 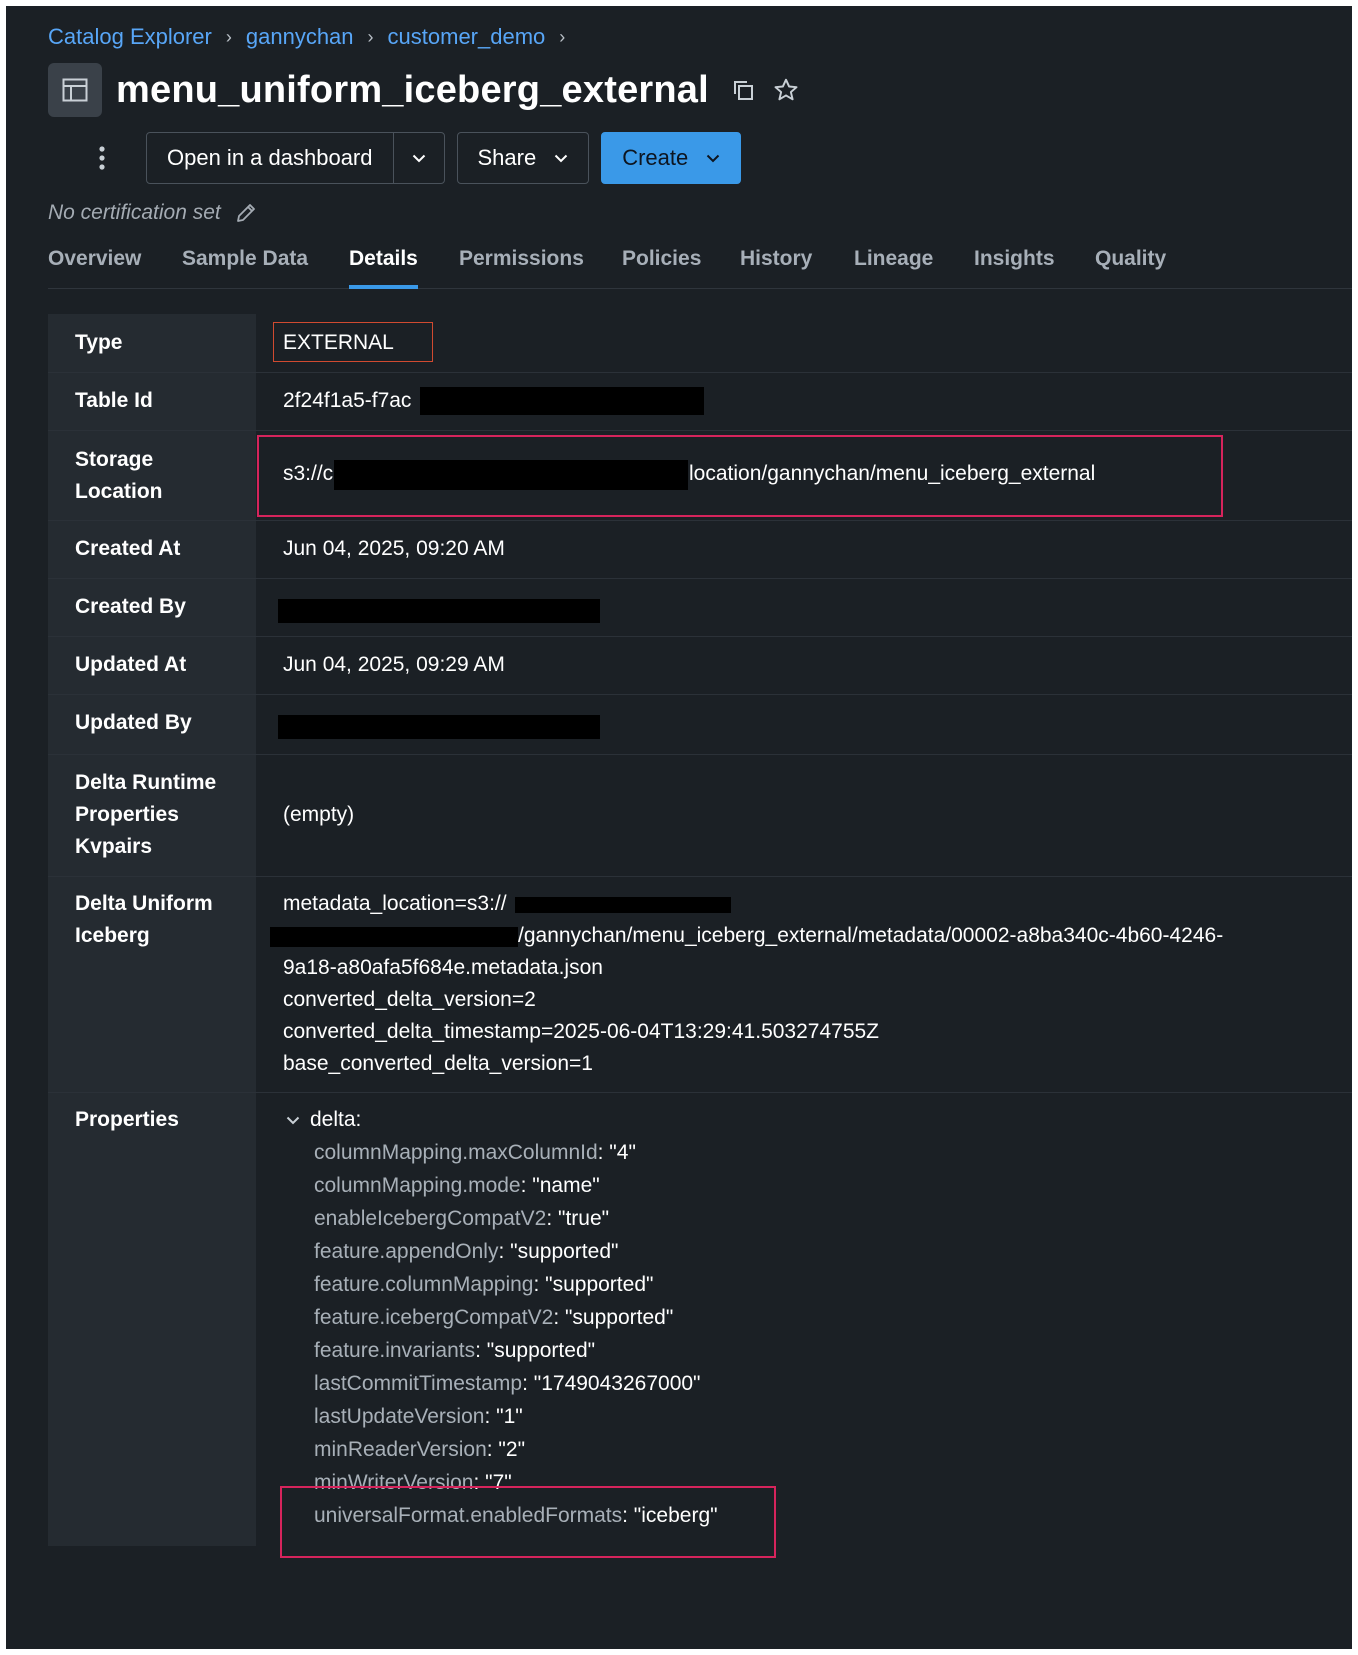 What do you see at coordinates (420, 1449) in the screenshot?
I see `property-item: minReaderVersion: "2"` at bounding box center [420, 1449].